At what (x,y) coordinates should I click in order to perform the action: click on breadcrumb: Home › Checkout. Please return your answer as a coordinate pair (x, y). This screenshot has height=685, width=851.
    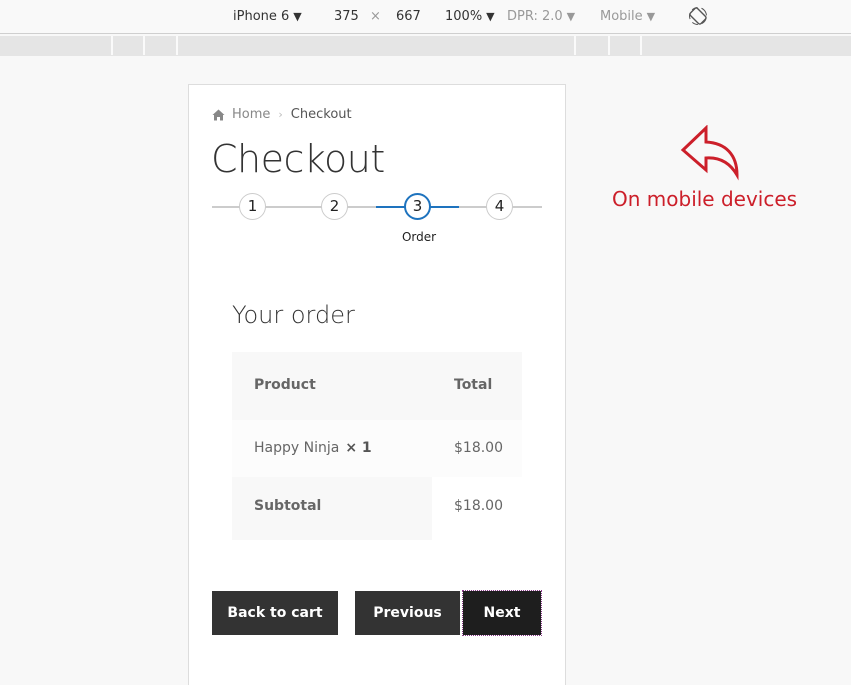
    Looking at the image, I should click on (282, 114).